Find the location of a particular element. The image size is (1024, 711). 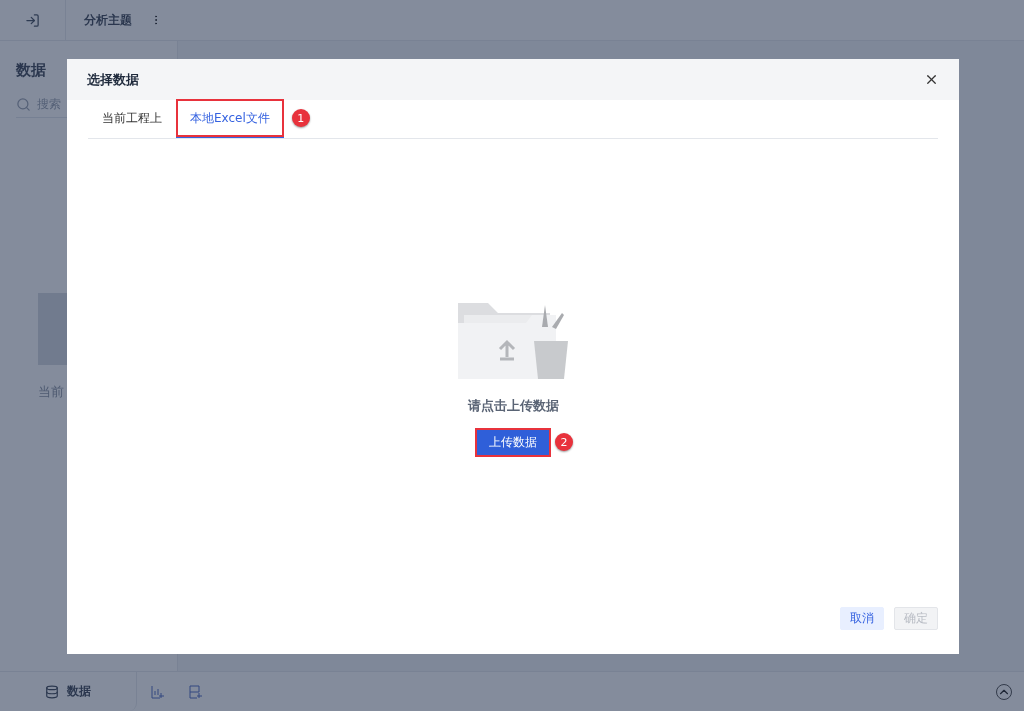

search-icon is located at coordinates (23, 104).